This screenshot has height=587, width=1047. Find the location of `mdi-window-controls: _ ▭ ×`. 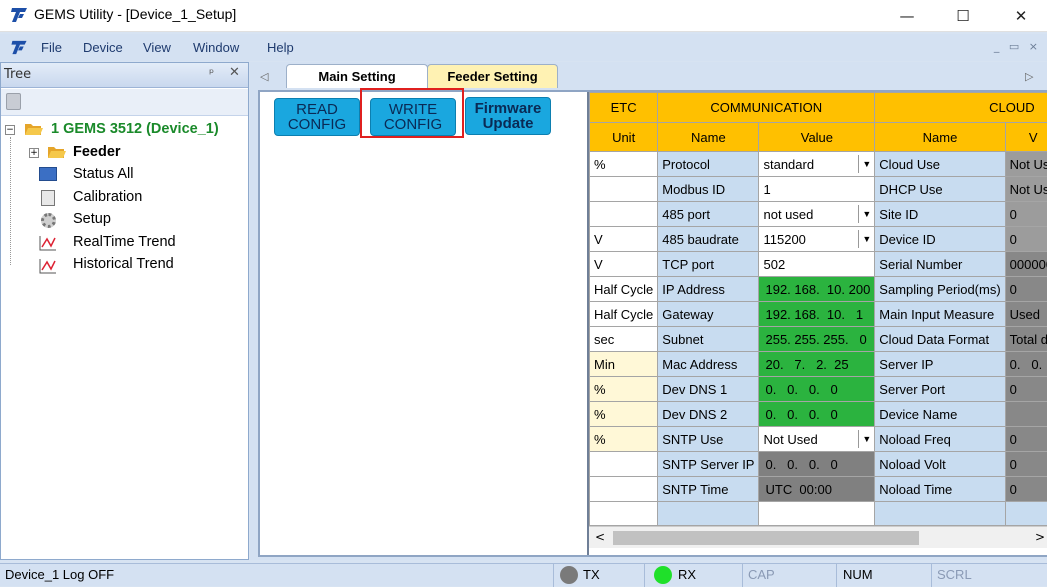

mdi-window-controls: _ ▭ × is located at coordinates (1017, 46).